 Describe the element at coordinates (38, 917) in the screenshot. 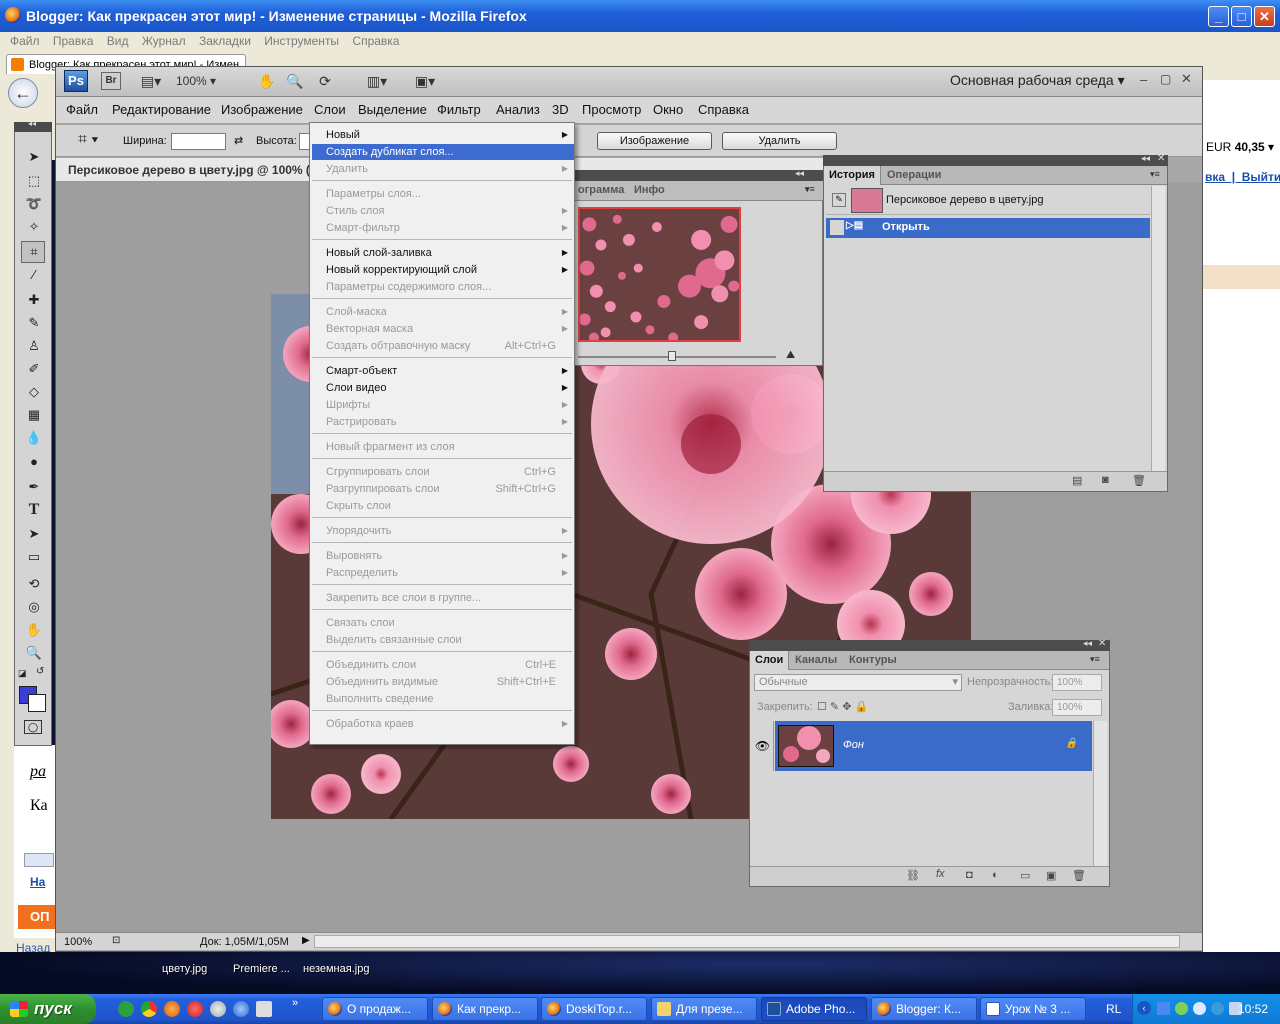

I see `publish-button: ОП` at that location.